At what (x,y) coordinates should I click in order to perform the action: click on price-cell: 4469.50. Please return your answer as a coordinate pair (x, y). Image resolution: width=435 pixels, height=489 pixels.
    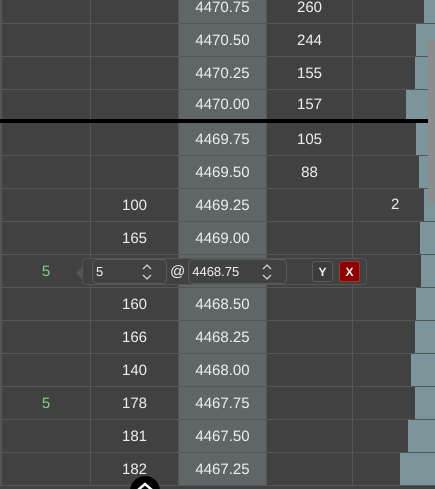
    Looking at the image, I should click on (222, 172).